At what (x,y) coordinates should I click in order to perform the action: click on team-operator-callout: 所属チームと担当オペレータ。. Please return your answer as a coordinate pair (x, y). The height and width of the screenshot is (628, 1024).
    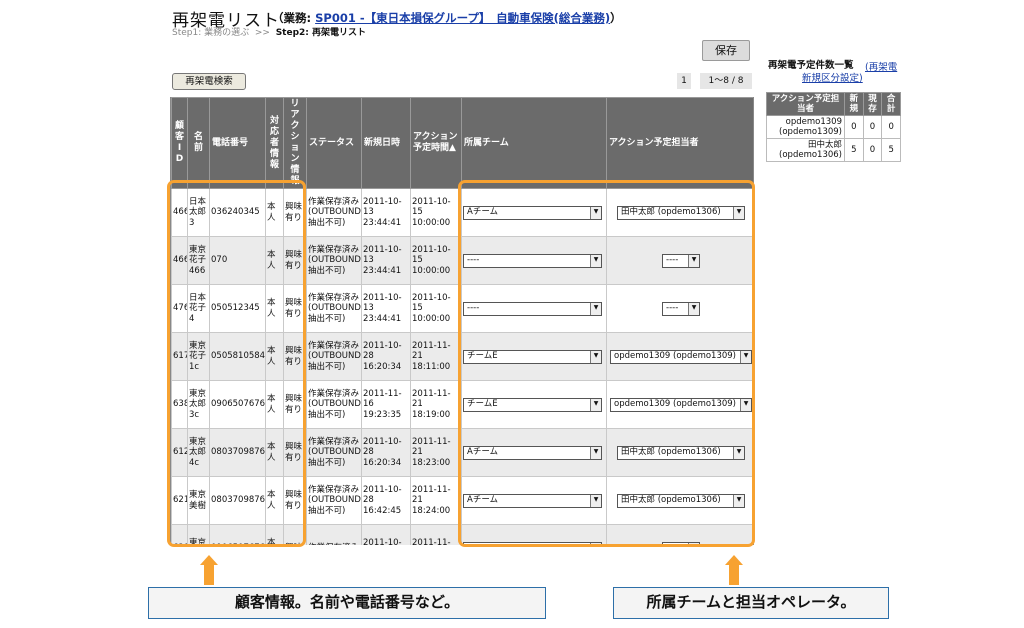
    Looking at the image, I should click on (751, 603).